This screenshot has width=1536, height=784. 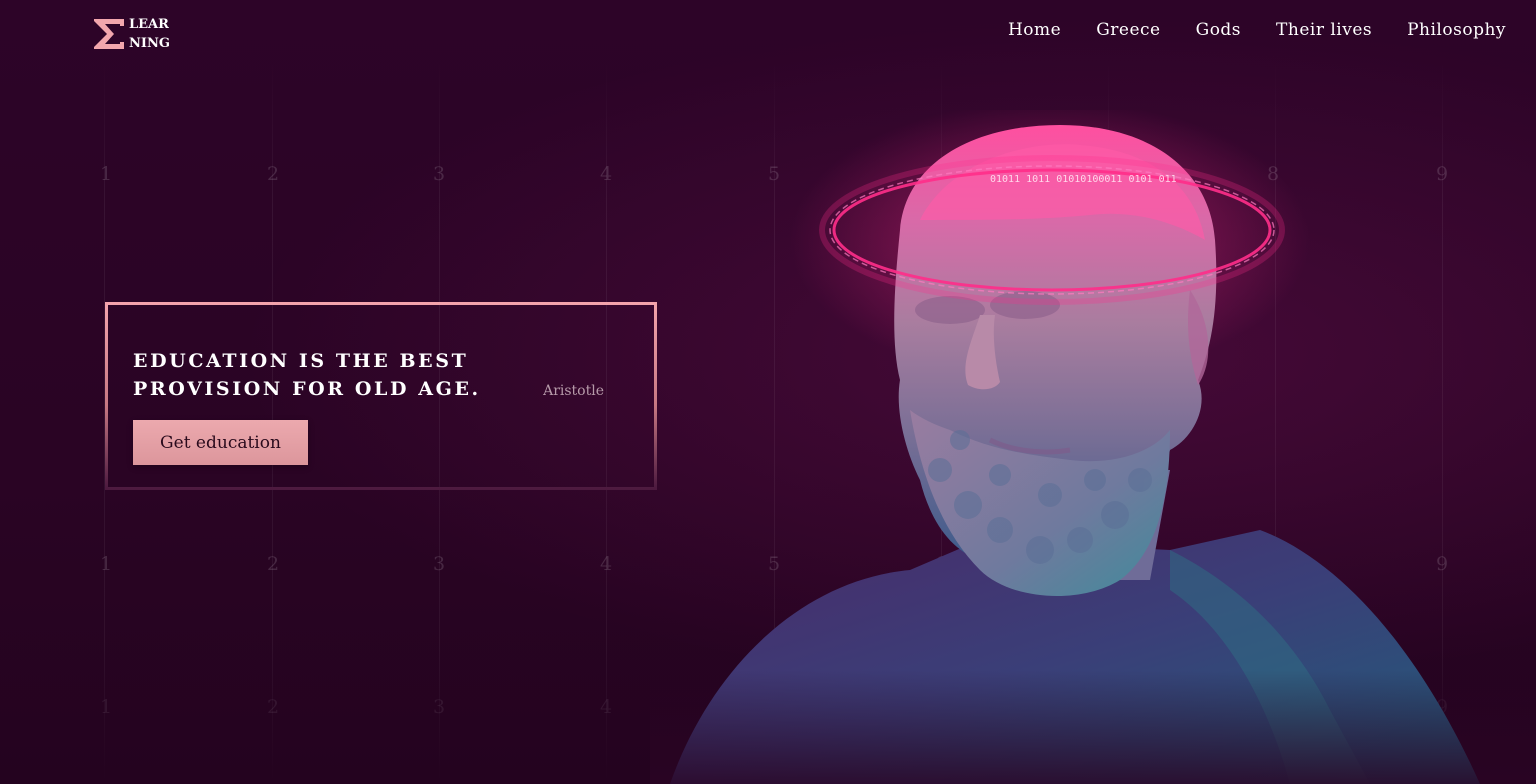 What do you see at coordinates (149, 43) in the screenshot?
I see `logo-line-2: NING` at bounding box center [149, 43].